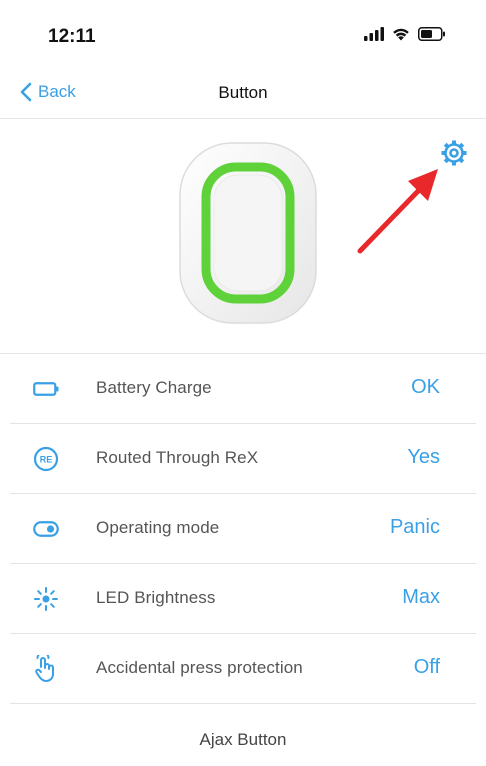 Image resolution: width=486 pixels, height=766 pixels. What do you see at coordinates (243, 35) in the screenshot?
I see `status-bar: 12:11` at bounding box center [243, 35].